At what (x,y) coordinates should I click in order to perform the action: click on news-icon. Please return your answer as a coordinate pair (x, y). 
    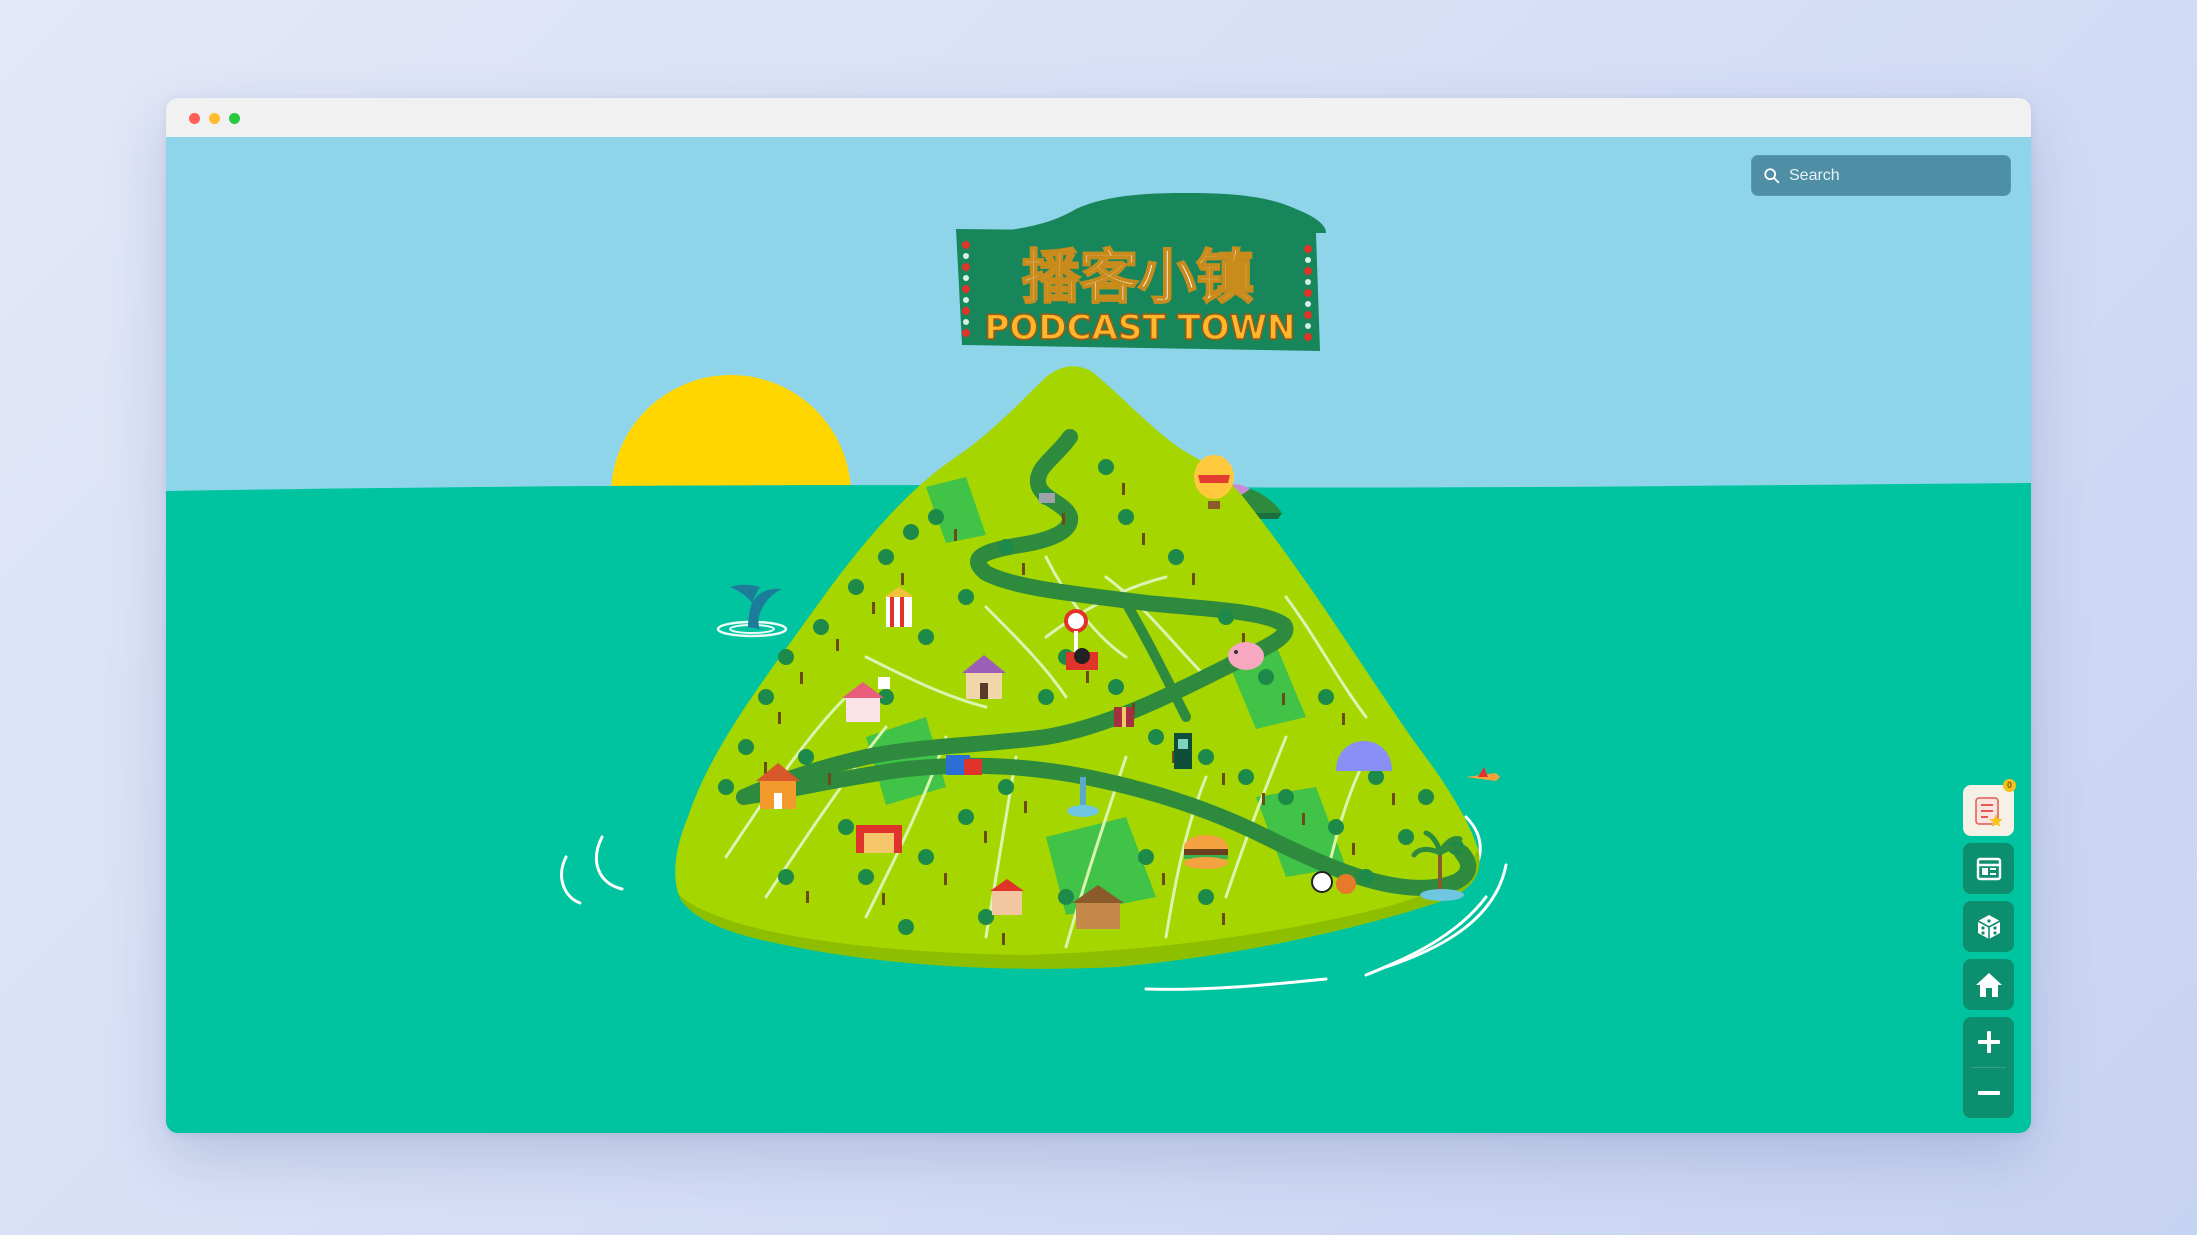
    Looking at the image, I should click on (1988, 868).